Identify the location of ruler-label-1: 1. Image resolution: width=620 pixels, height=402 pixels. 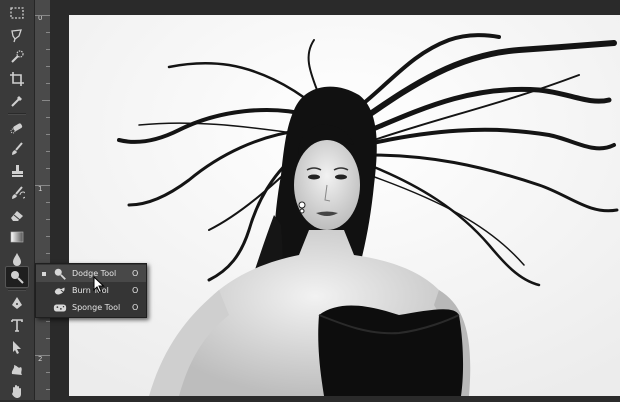
(40, 189).